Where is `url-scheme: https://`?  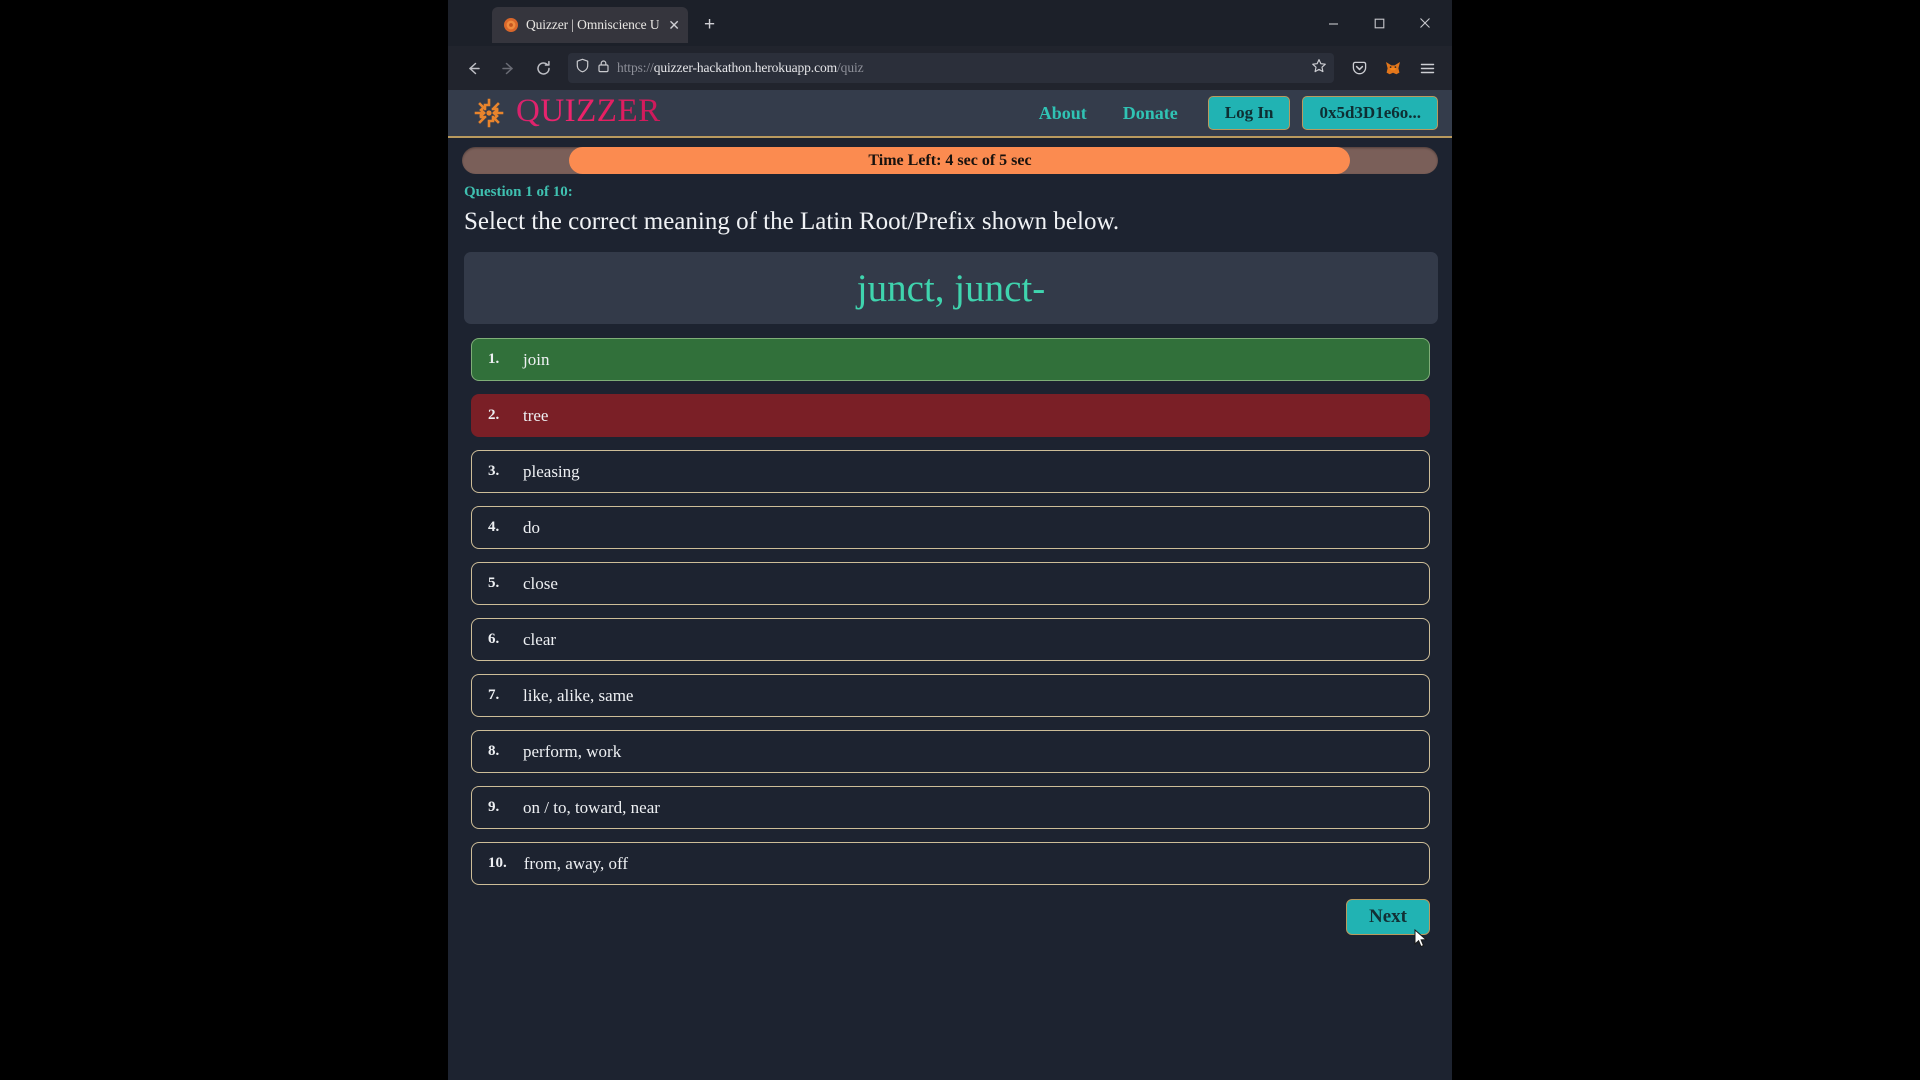 url-scheme: https:// is located at coordinates (635, 67).